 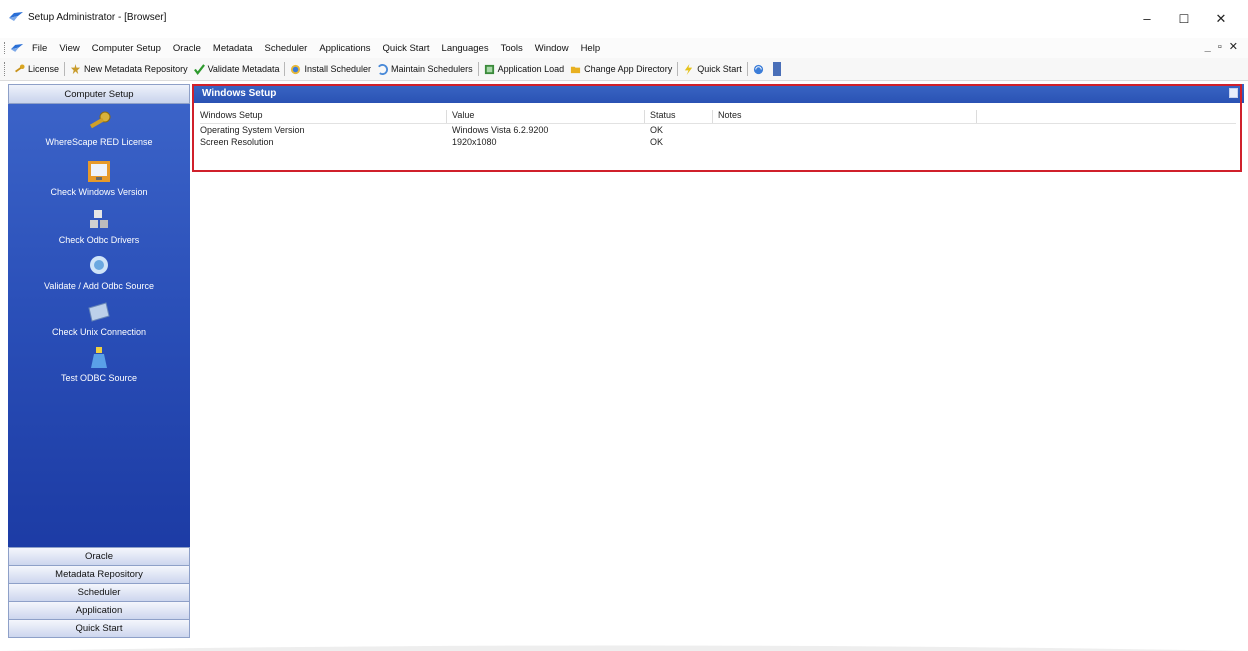 What do you see at coordinates (187, 48) in the screenshot?
I see `menu-oracle: Oracle` at bounding box center [187, 48].